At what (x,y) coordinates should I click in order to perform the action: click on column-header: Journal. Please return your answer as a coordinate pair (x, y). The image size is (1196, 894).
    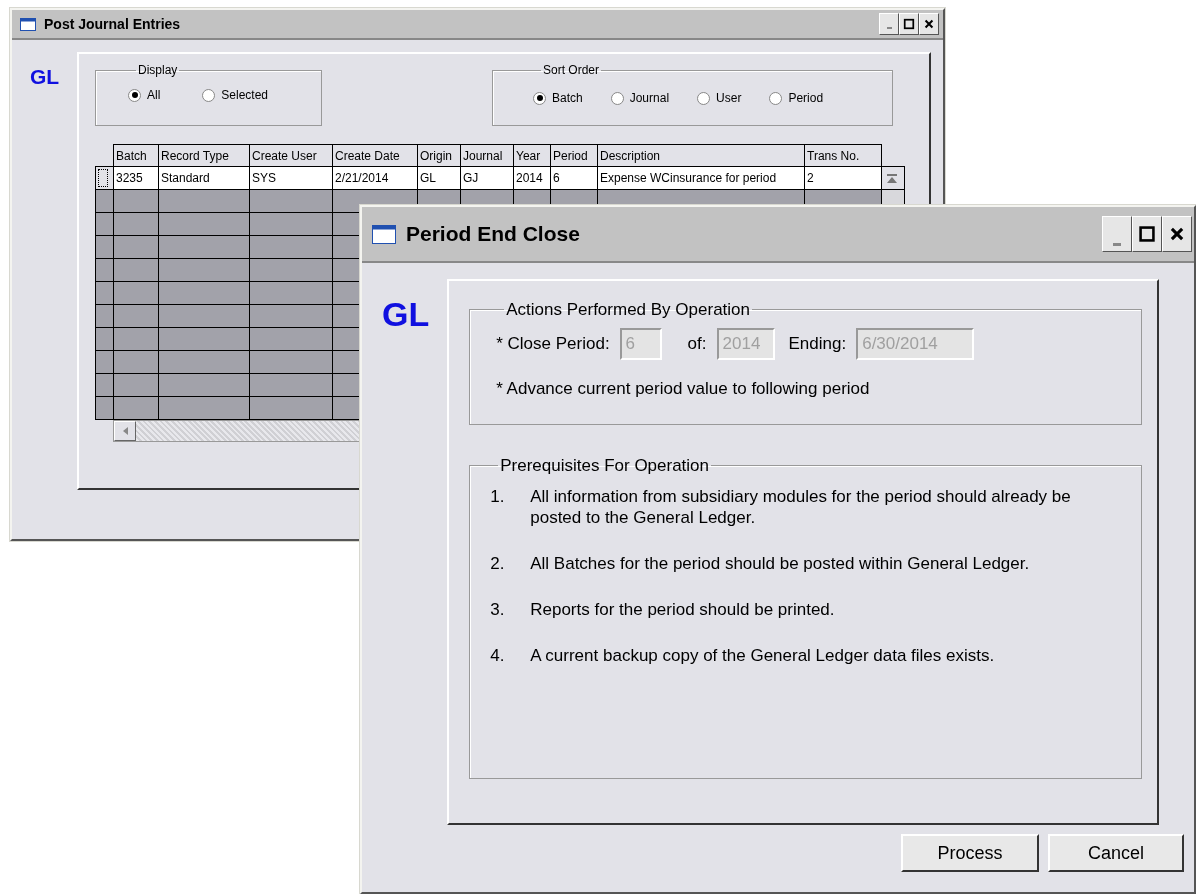
    Looking at the image, I should click on (487, 155).